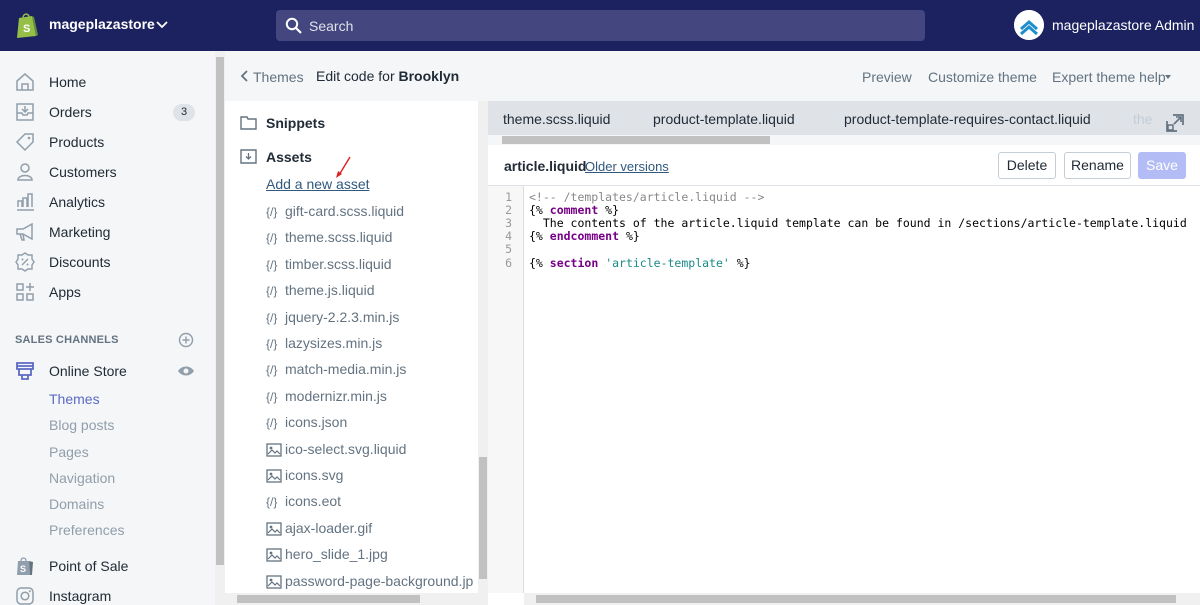 The image size is (1200, 605). What do you see at coordinates (248, 156) in the screenshot?
I see `folder-open-icon` at bounding box center [248, 156].